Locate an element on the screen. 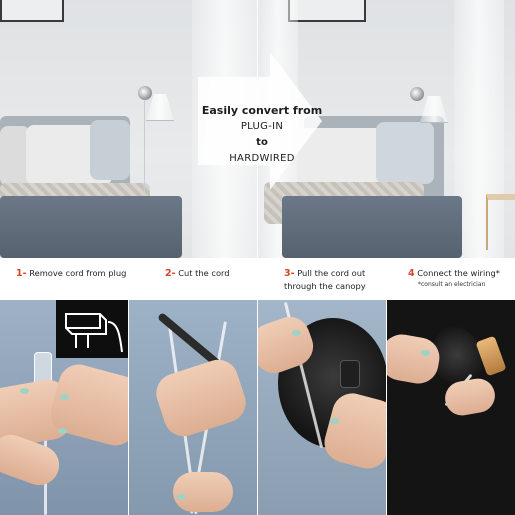  socket is located at coordinates (350, 374).